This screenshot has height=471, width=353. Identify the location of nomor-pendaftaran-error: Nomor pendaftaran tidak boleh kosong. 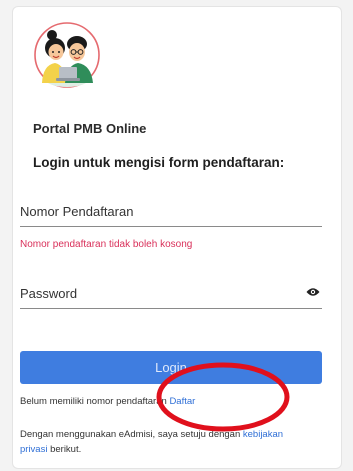
(106, 244).